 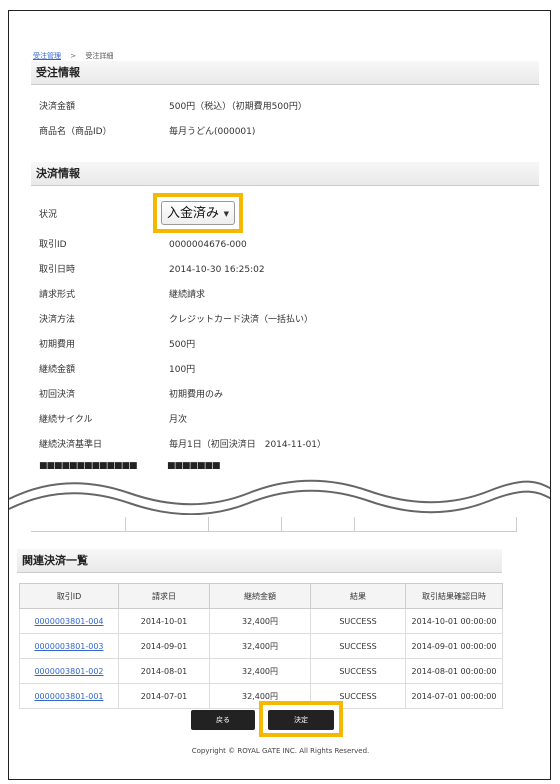 I want to click on back-button: 戻る, so click(x=223, y=720).